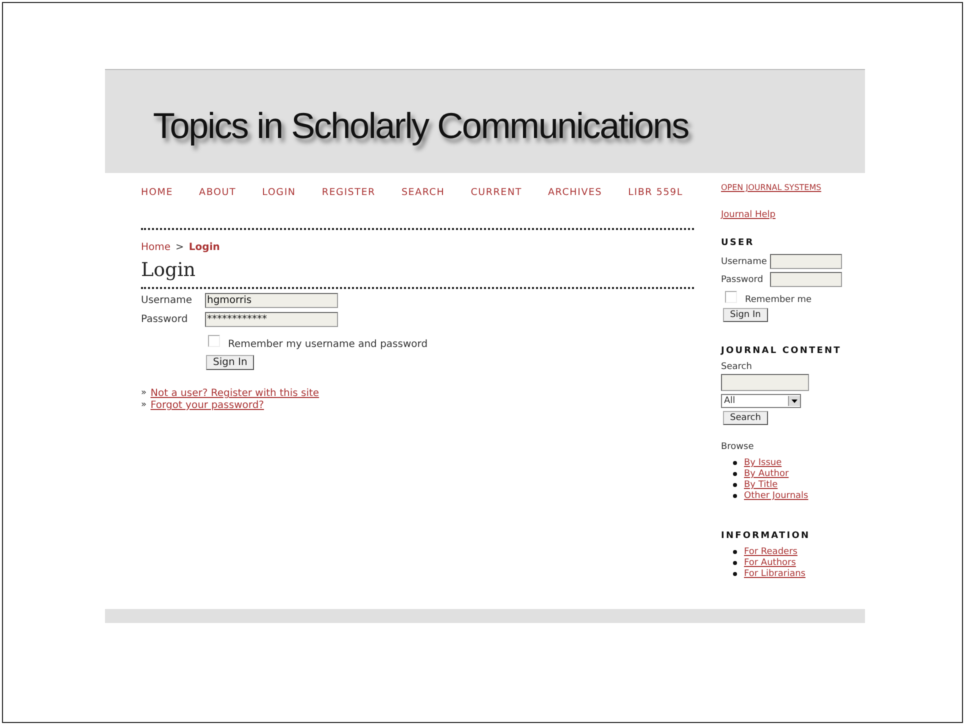 This screenshot has width=965, height=725. What do you see at coordinates (235, 393) in the screenshot?
I see `text-link: Not a user? Register with this site` at bounding box center [235, 393].